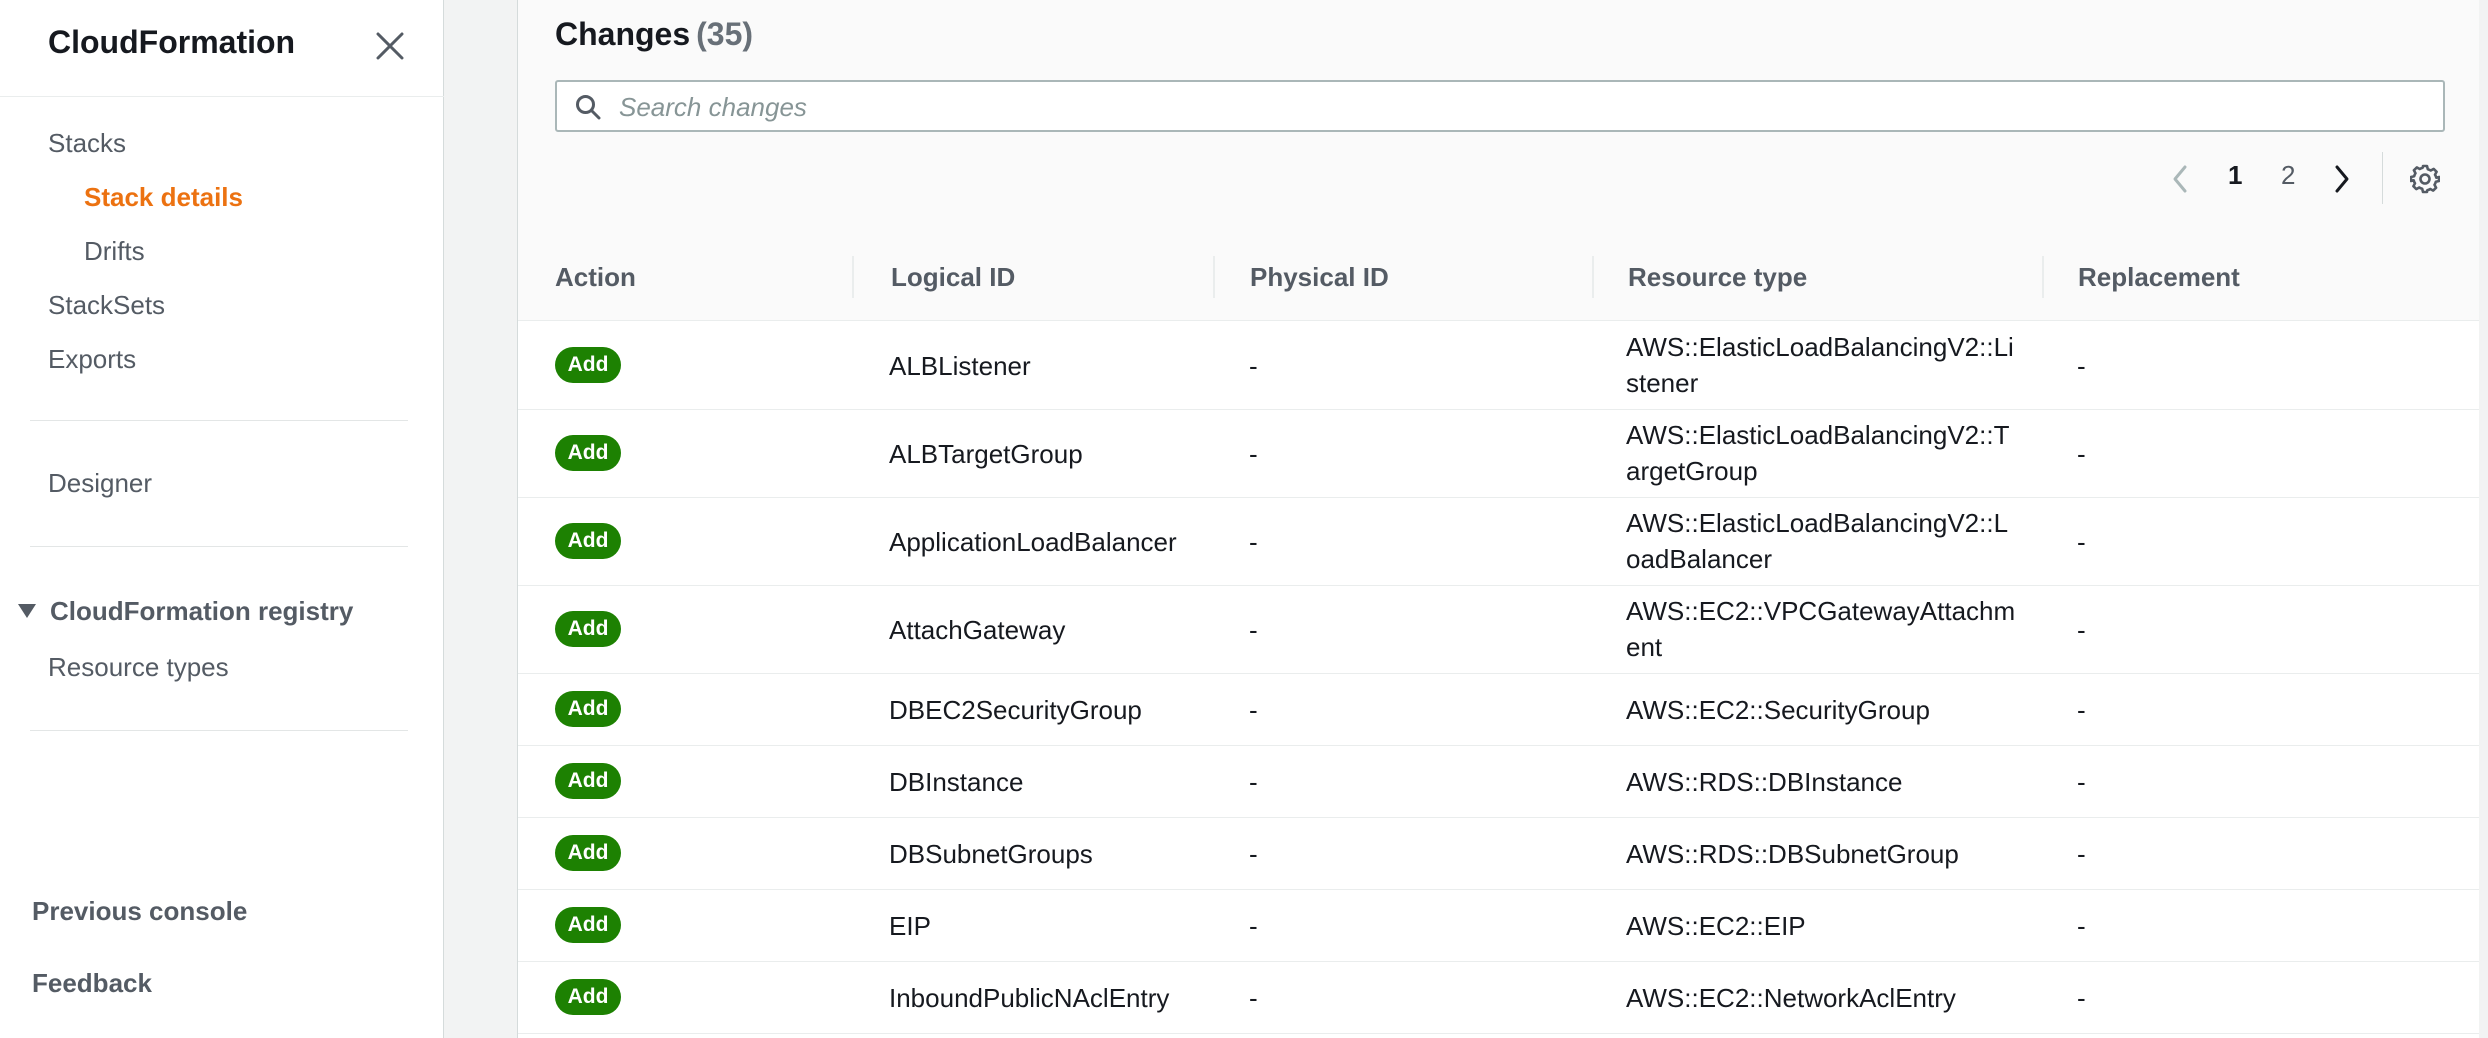  I want to click on sidebar-section-registry: CloudFormation registry, so click(185, 611).